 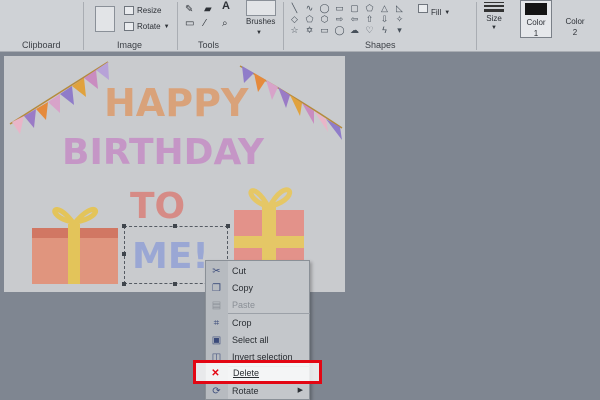 I want to click on eraser-icon: ▭, so click(x=189, y=23).